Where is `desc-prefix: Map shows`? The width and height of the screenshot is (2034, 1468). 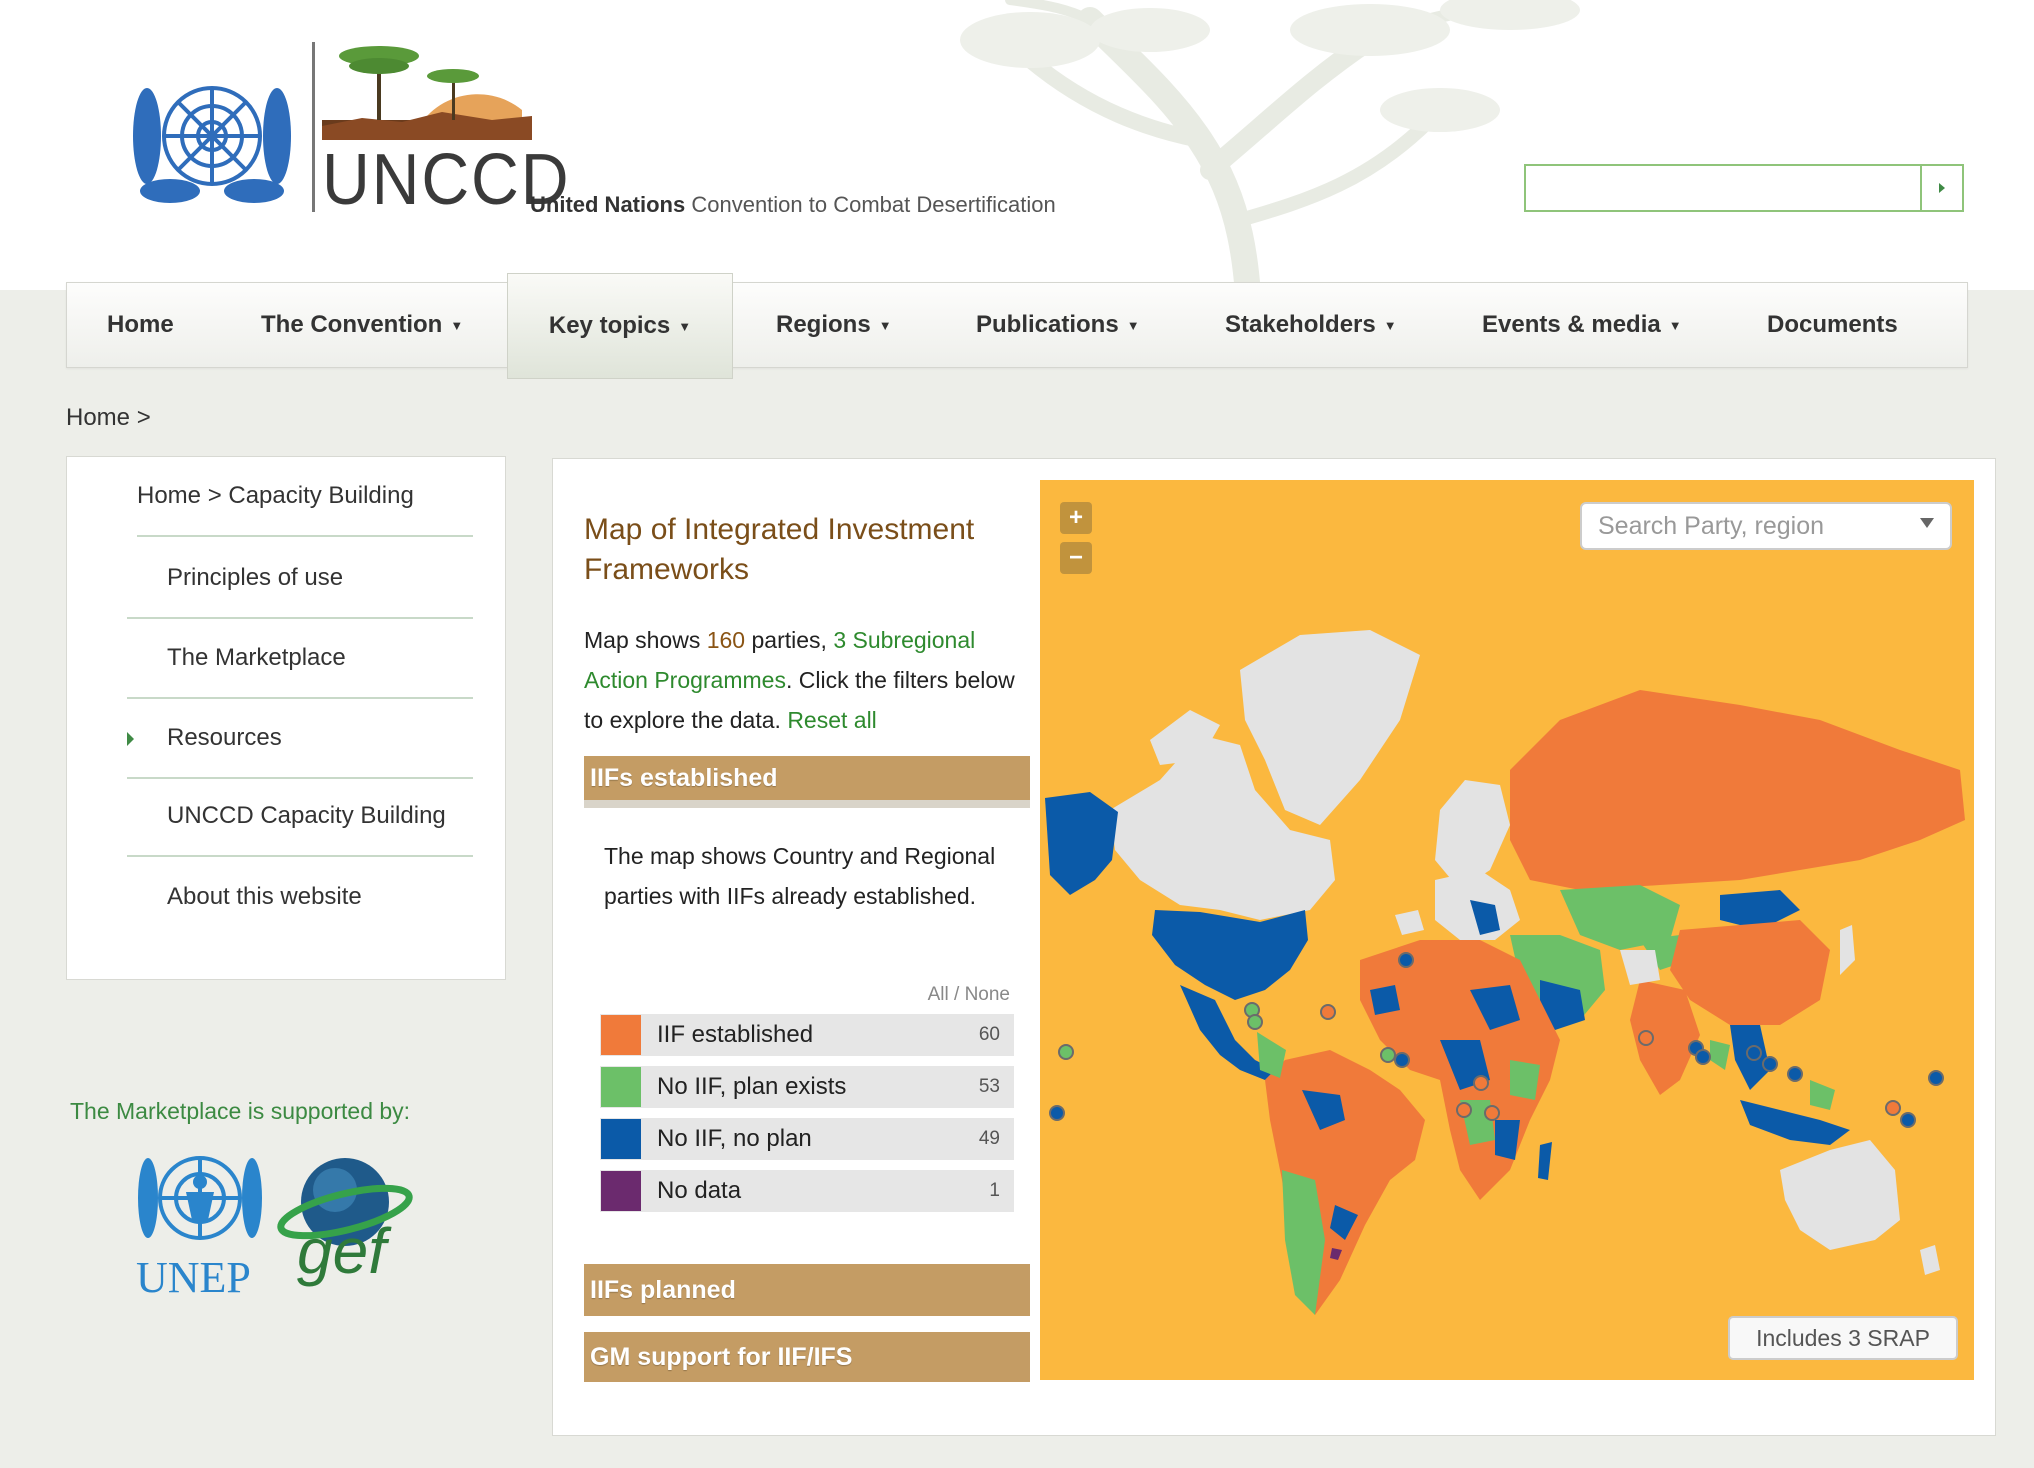
desc-prefix: Map shows is located at coordinates (645, 640).